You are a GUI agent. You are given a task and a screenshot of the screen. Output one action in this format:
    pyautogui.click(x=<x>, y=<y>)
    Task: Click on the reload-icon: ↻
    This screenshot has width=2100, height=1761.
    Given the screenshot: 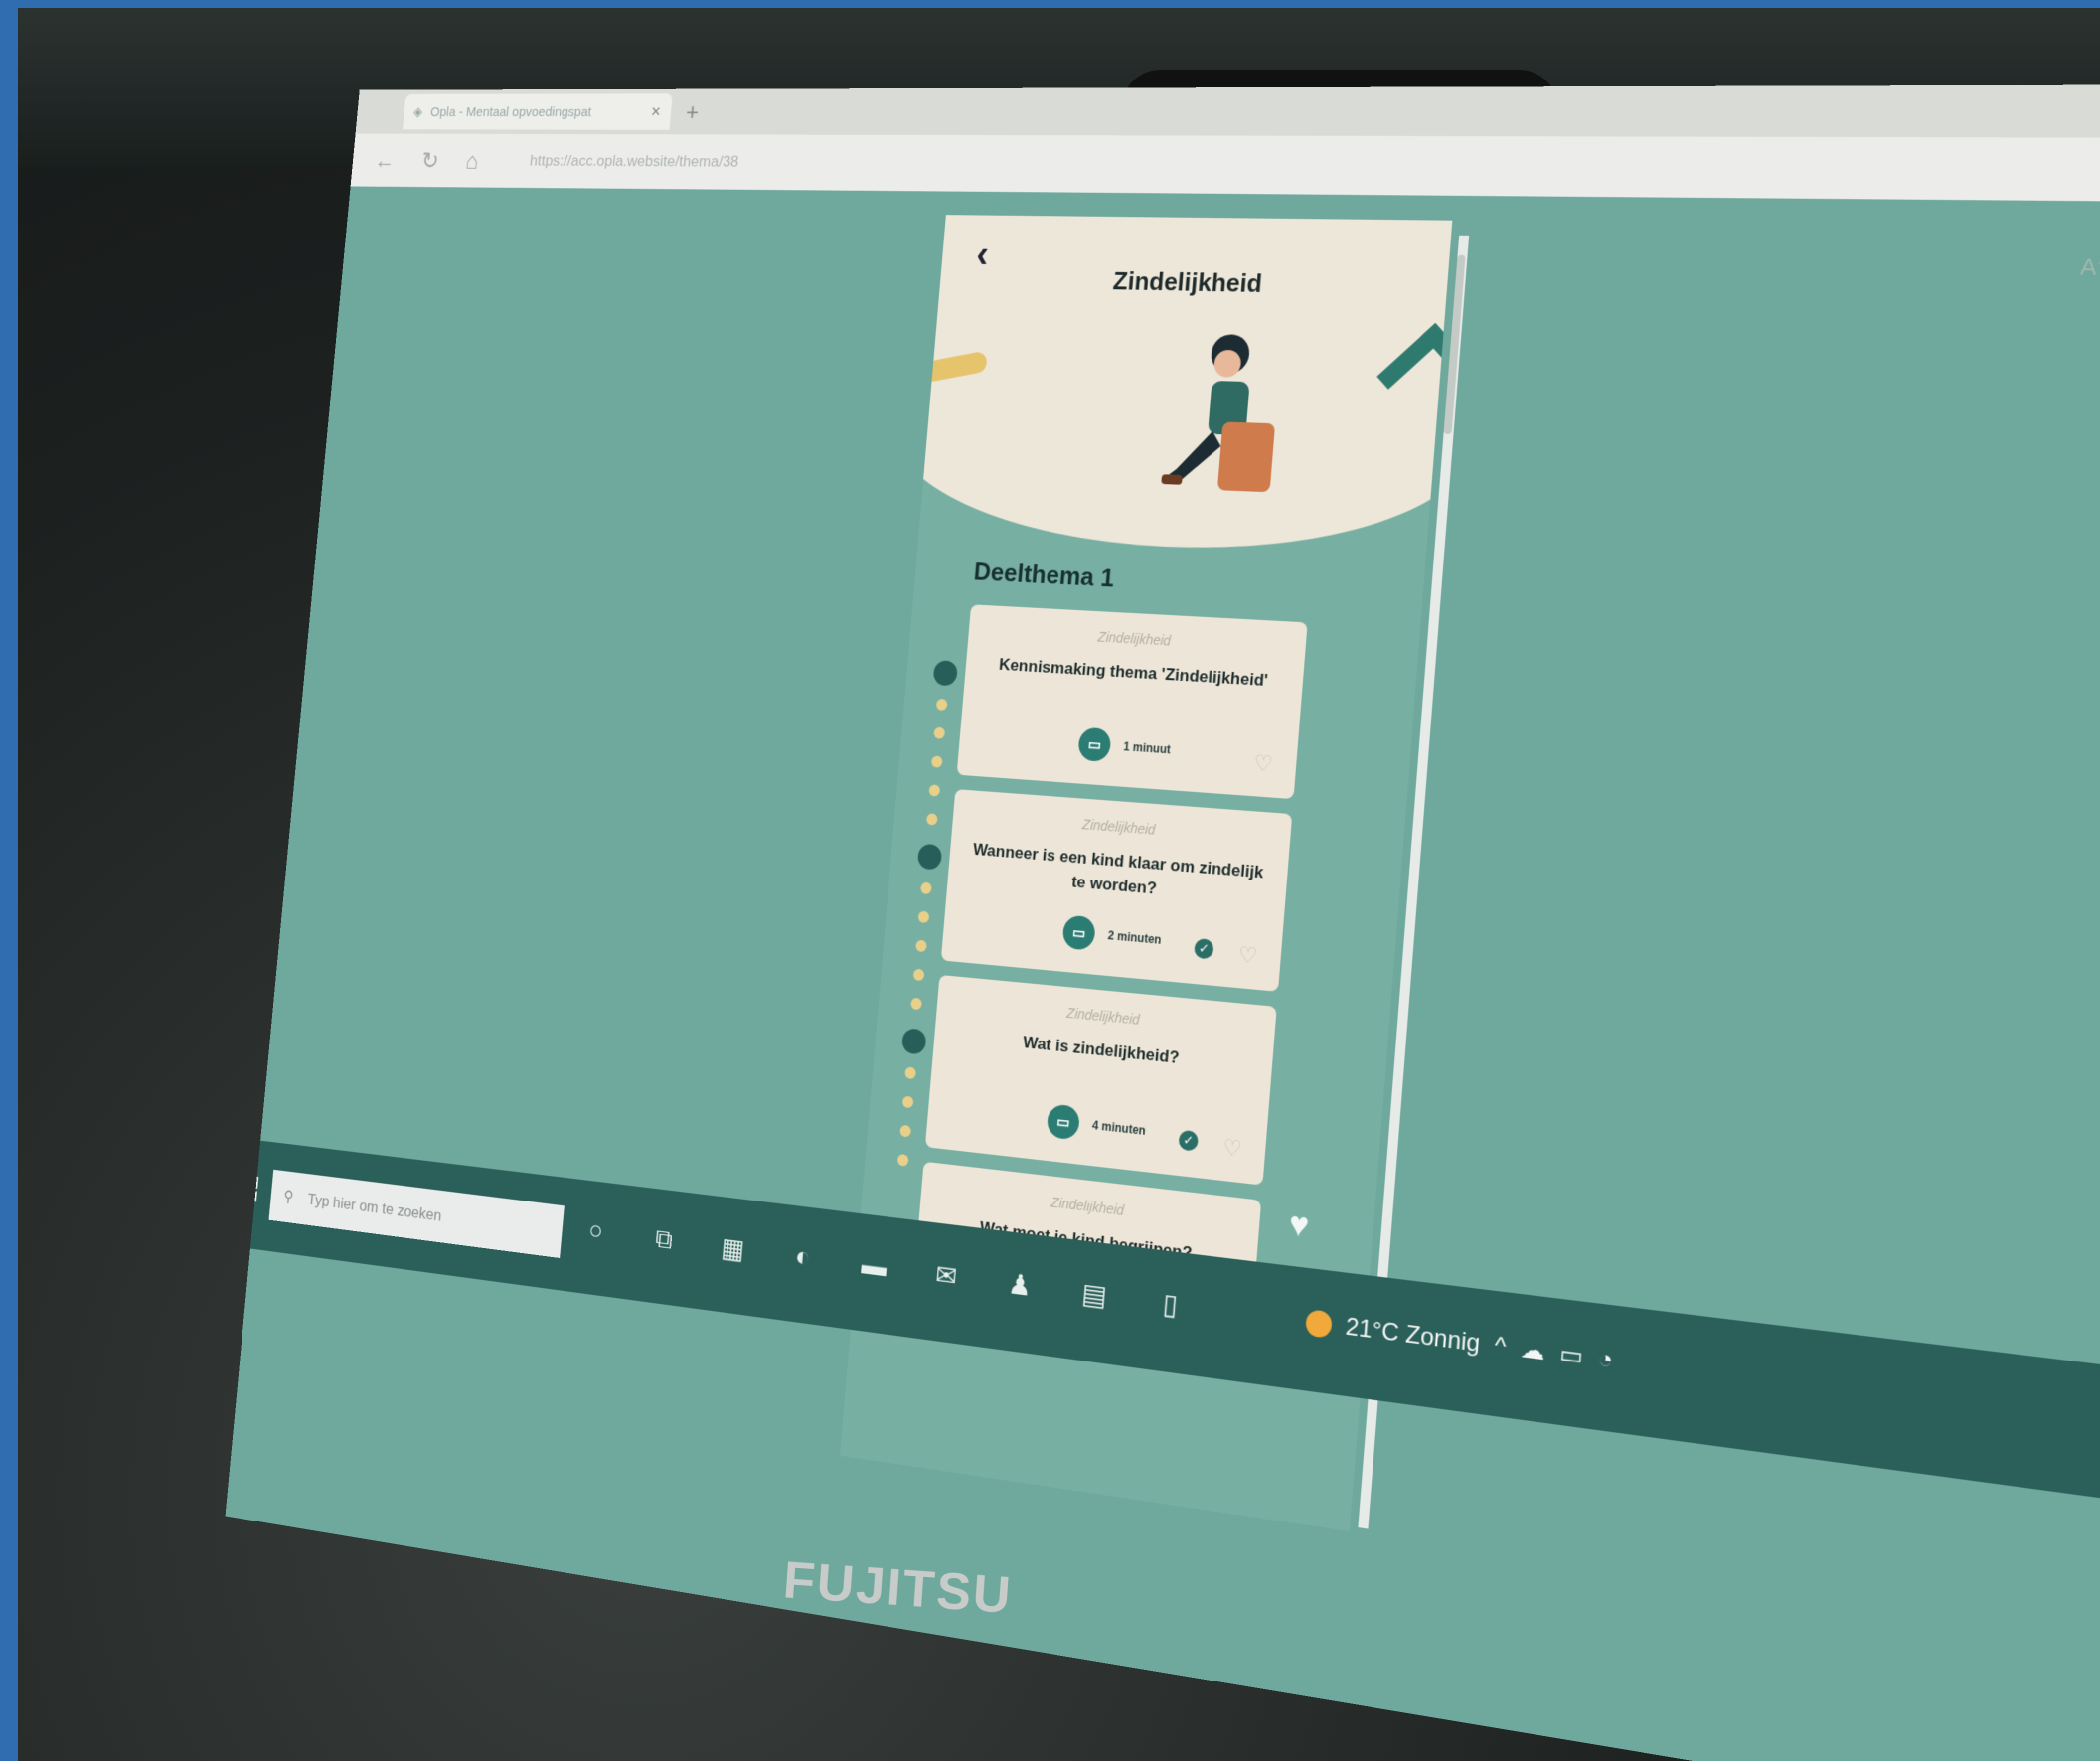 What is the action you would take?
    pyautogui.click(x=430, y=161)
    